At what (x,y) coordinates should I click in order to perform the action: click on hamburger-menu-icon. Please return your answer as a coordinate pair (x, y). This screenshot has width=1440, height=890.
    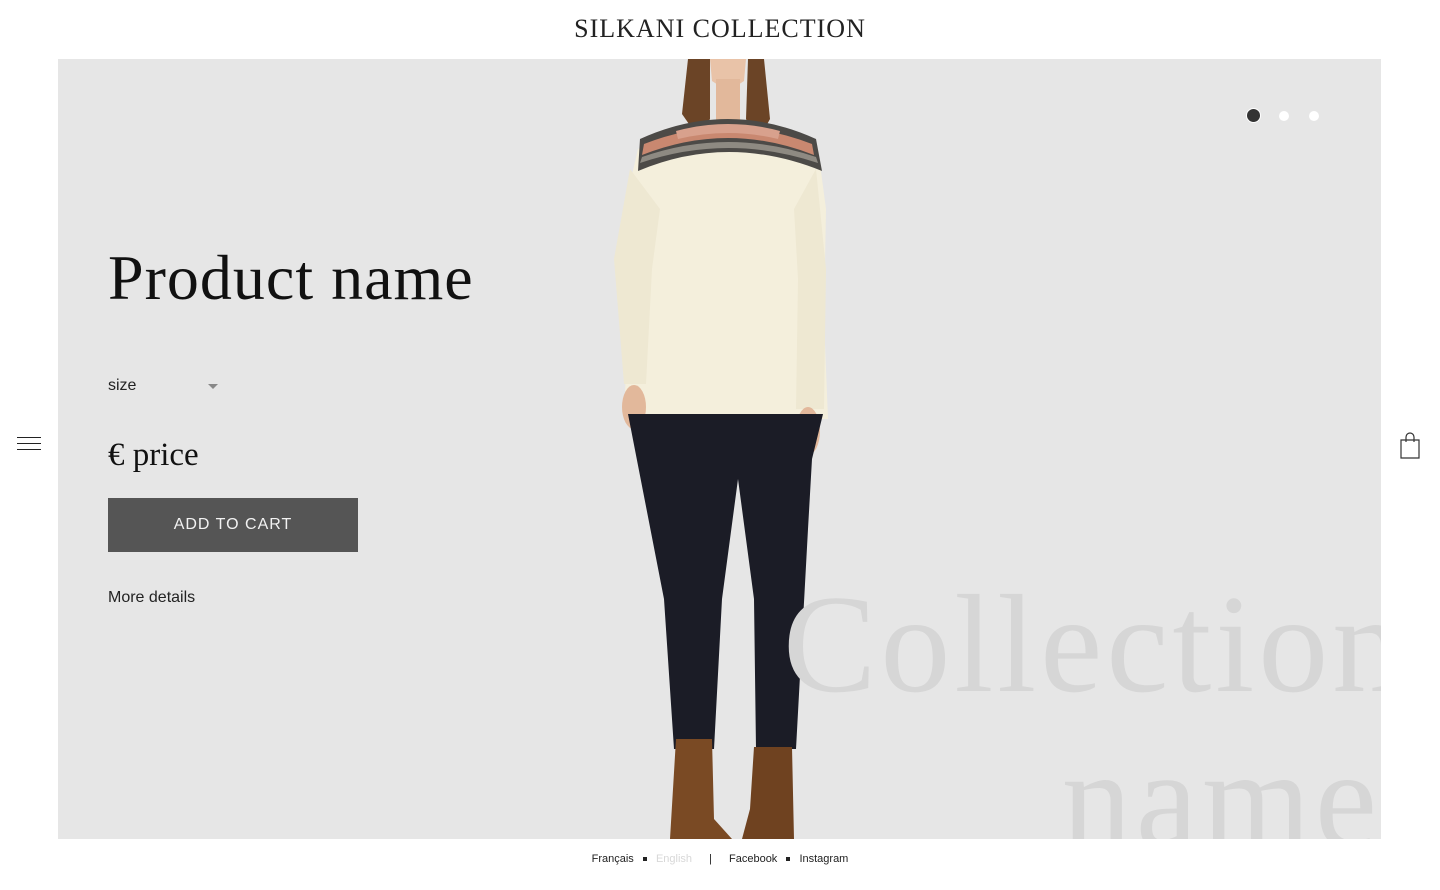
    Looking at the image, I should click on (29, 445).